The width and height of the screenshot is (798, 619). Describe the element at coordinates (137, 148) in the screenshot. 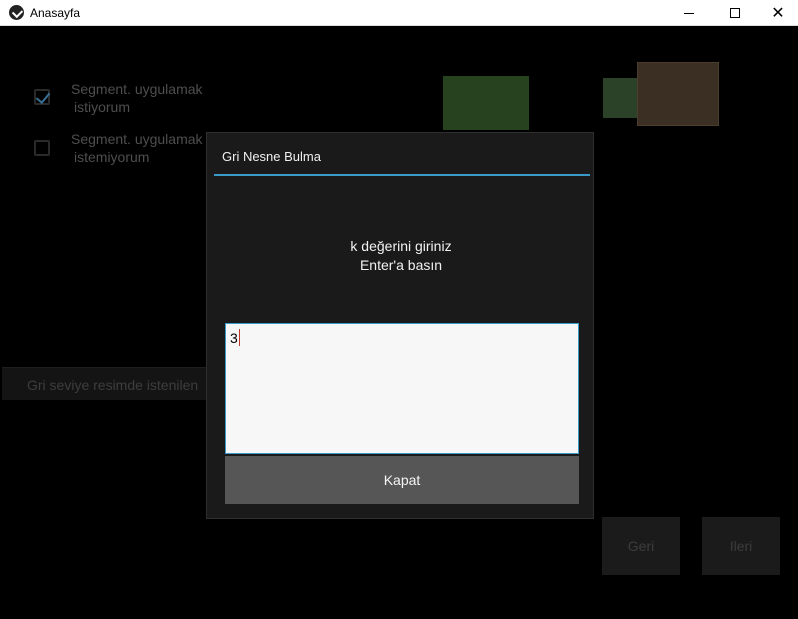

I see `segment-no-label: Segment. uygulamak istemiyorum` at that location.